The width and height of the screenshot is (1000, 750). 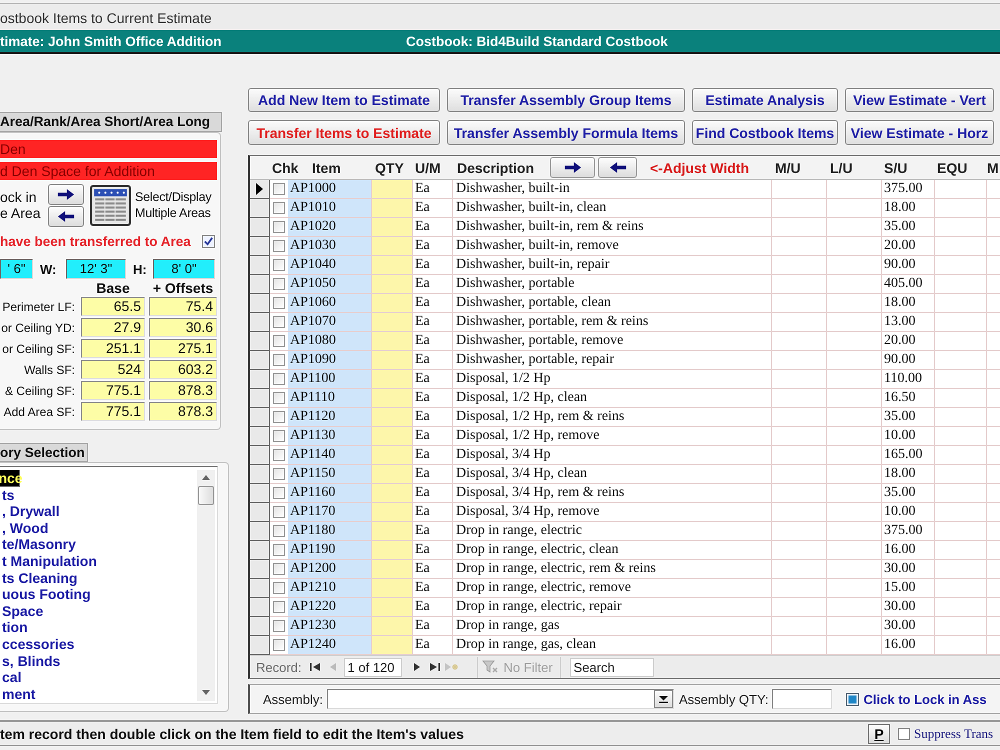 I want to click on dropdown-button, so click(x=663, y=699).